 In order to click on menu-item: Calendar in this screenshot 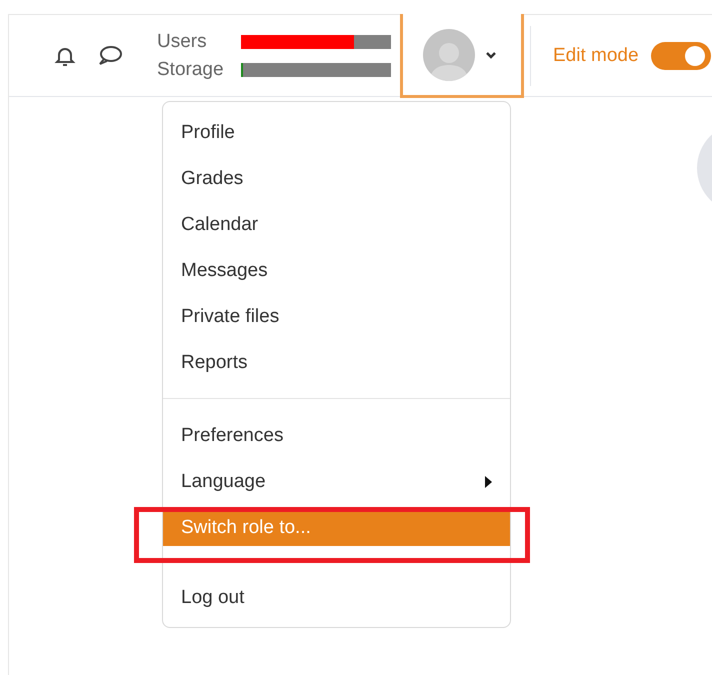, I will do `click(336, 225)`.